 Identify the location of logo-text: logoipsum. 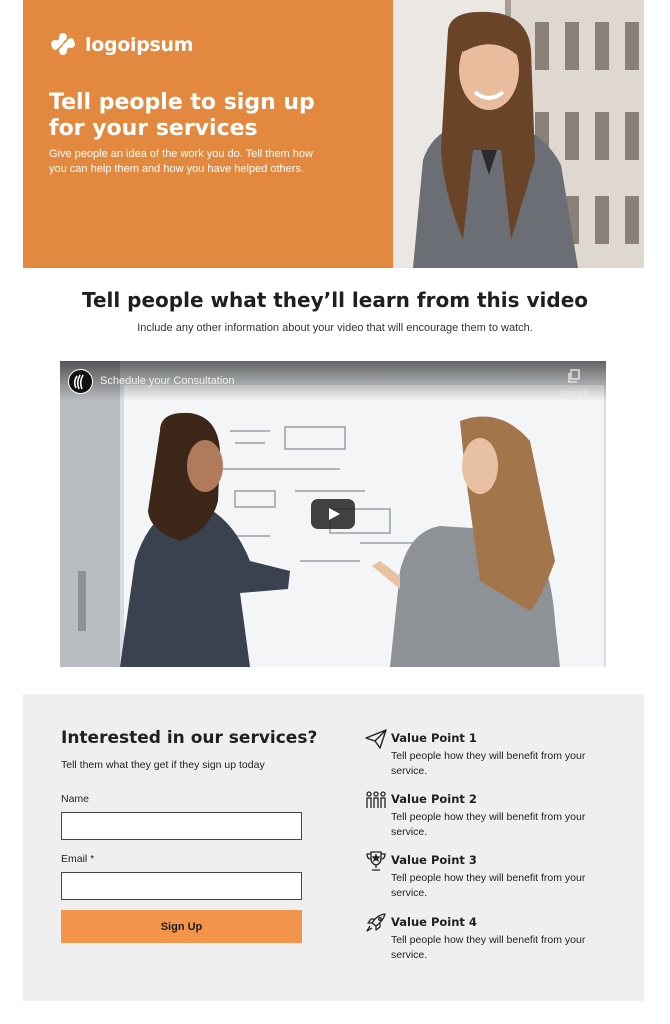
(139, 45).